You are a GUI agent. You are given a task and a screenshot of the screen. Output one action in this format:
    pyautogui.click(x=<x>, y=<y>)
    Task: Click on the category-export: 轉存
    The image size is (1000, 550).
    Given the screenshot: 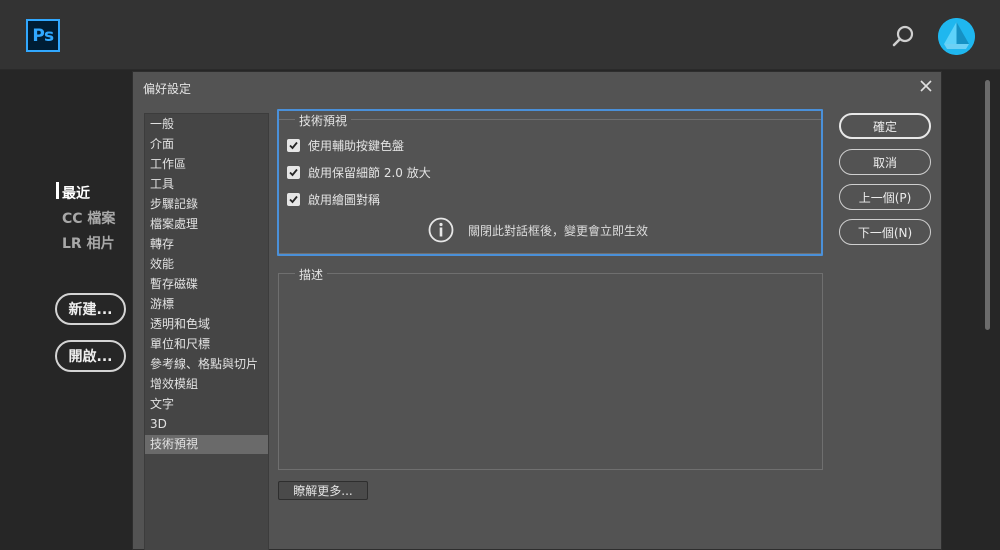 What is the action you would take?
    pyautogui.click(x=206, y=244)
    